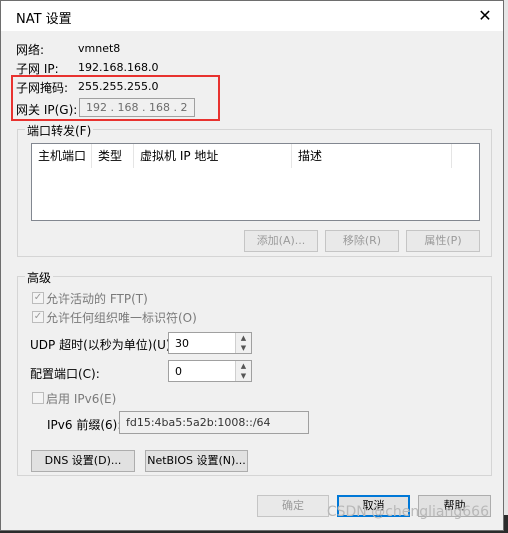 This screenshot has width=508, height=533. What do you see at coordinates (198, 422) in the screenshot?
I see `ipv6-prefix-value: fd15:4ba5:5a2b:1008::/64` at bounding box center [198, 422].